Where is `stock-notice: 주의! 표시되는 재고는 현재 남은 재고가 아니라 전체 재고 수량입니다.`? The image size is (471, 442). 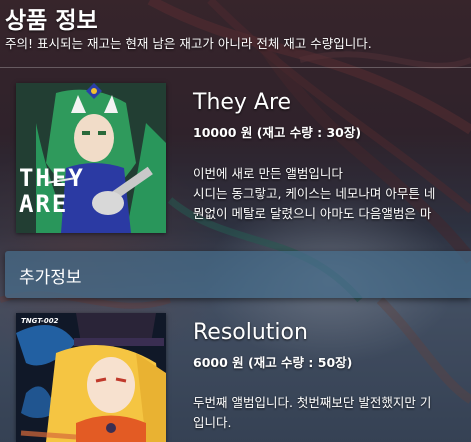
stock-notice: 주의! 표시되는 재고는 현재 남은 재고가 아니라 전체 재고 수량입니다. is located at coordinates (188, 43).